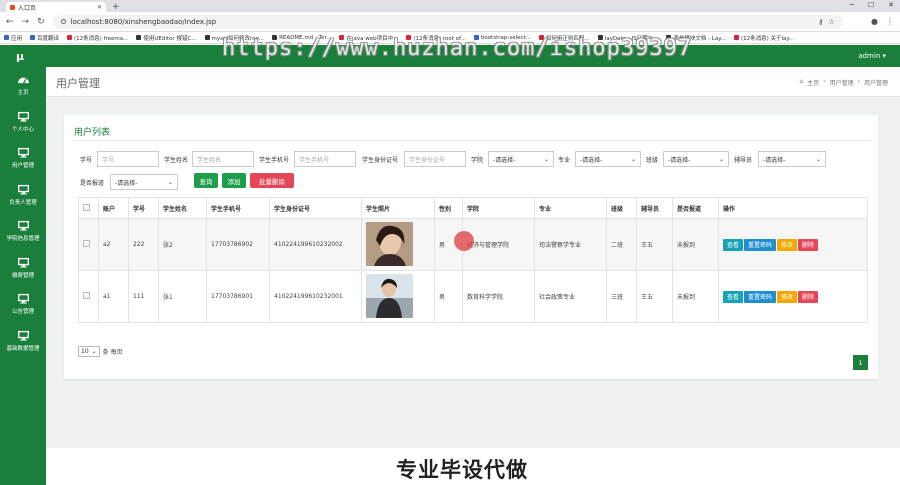  Describe the element at coordinates (223, 159) in the screenshot. I see `student-name-input: 学生姓名` at that location.